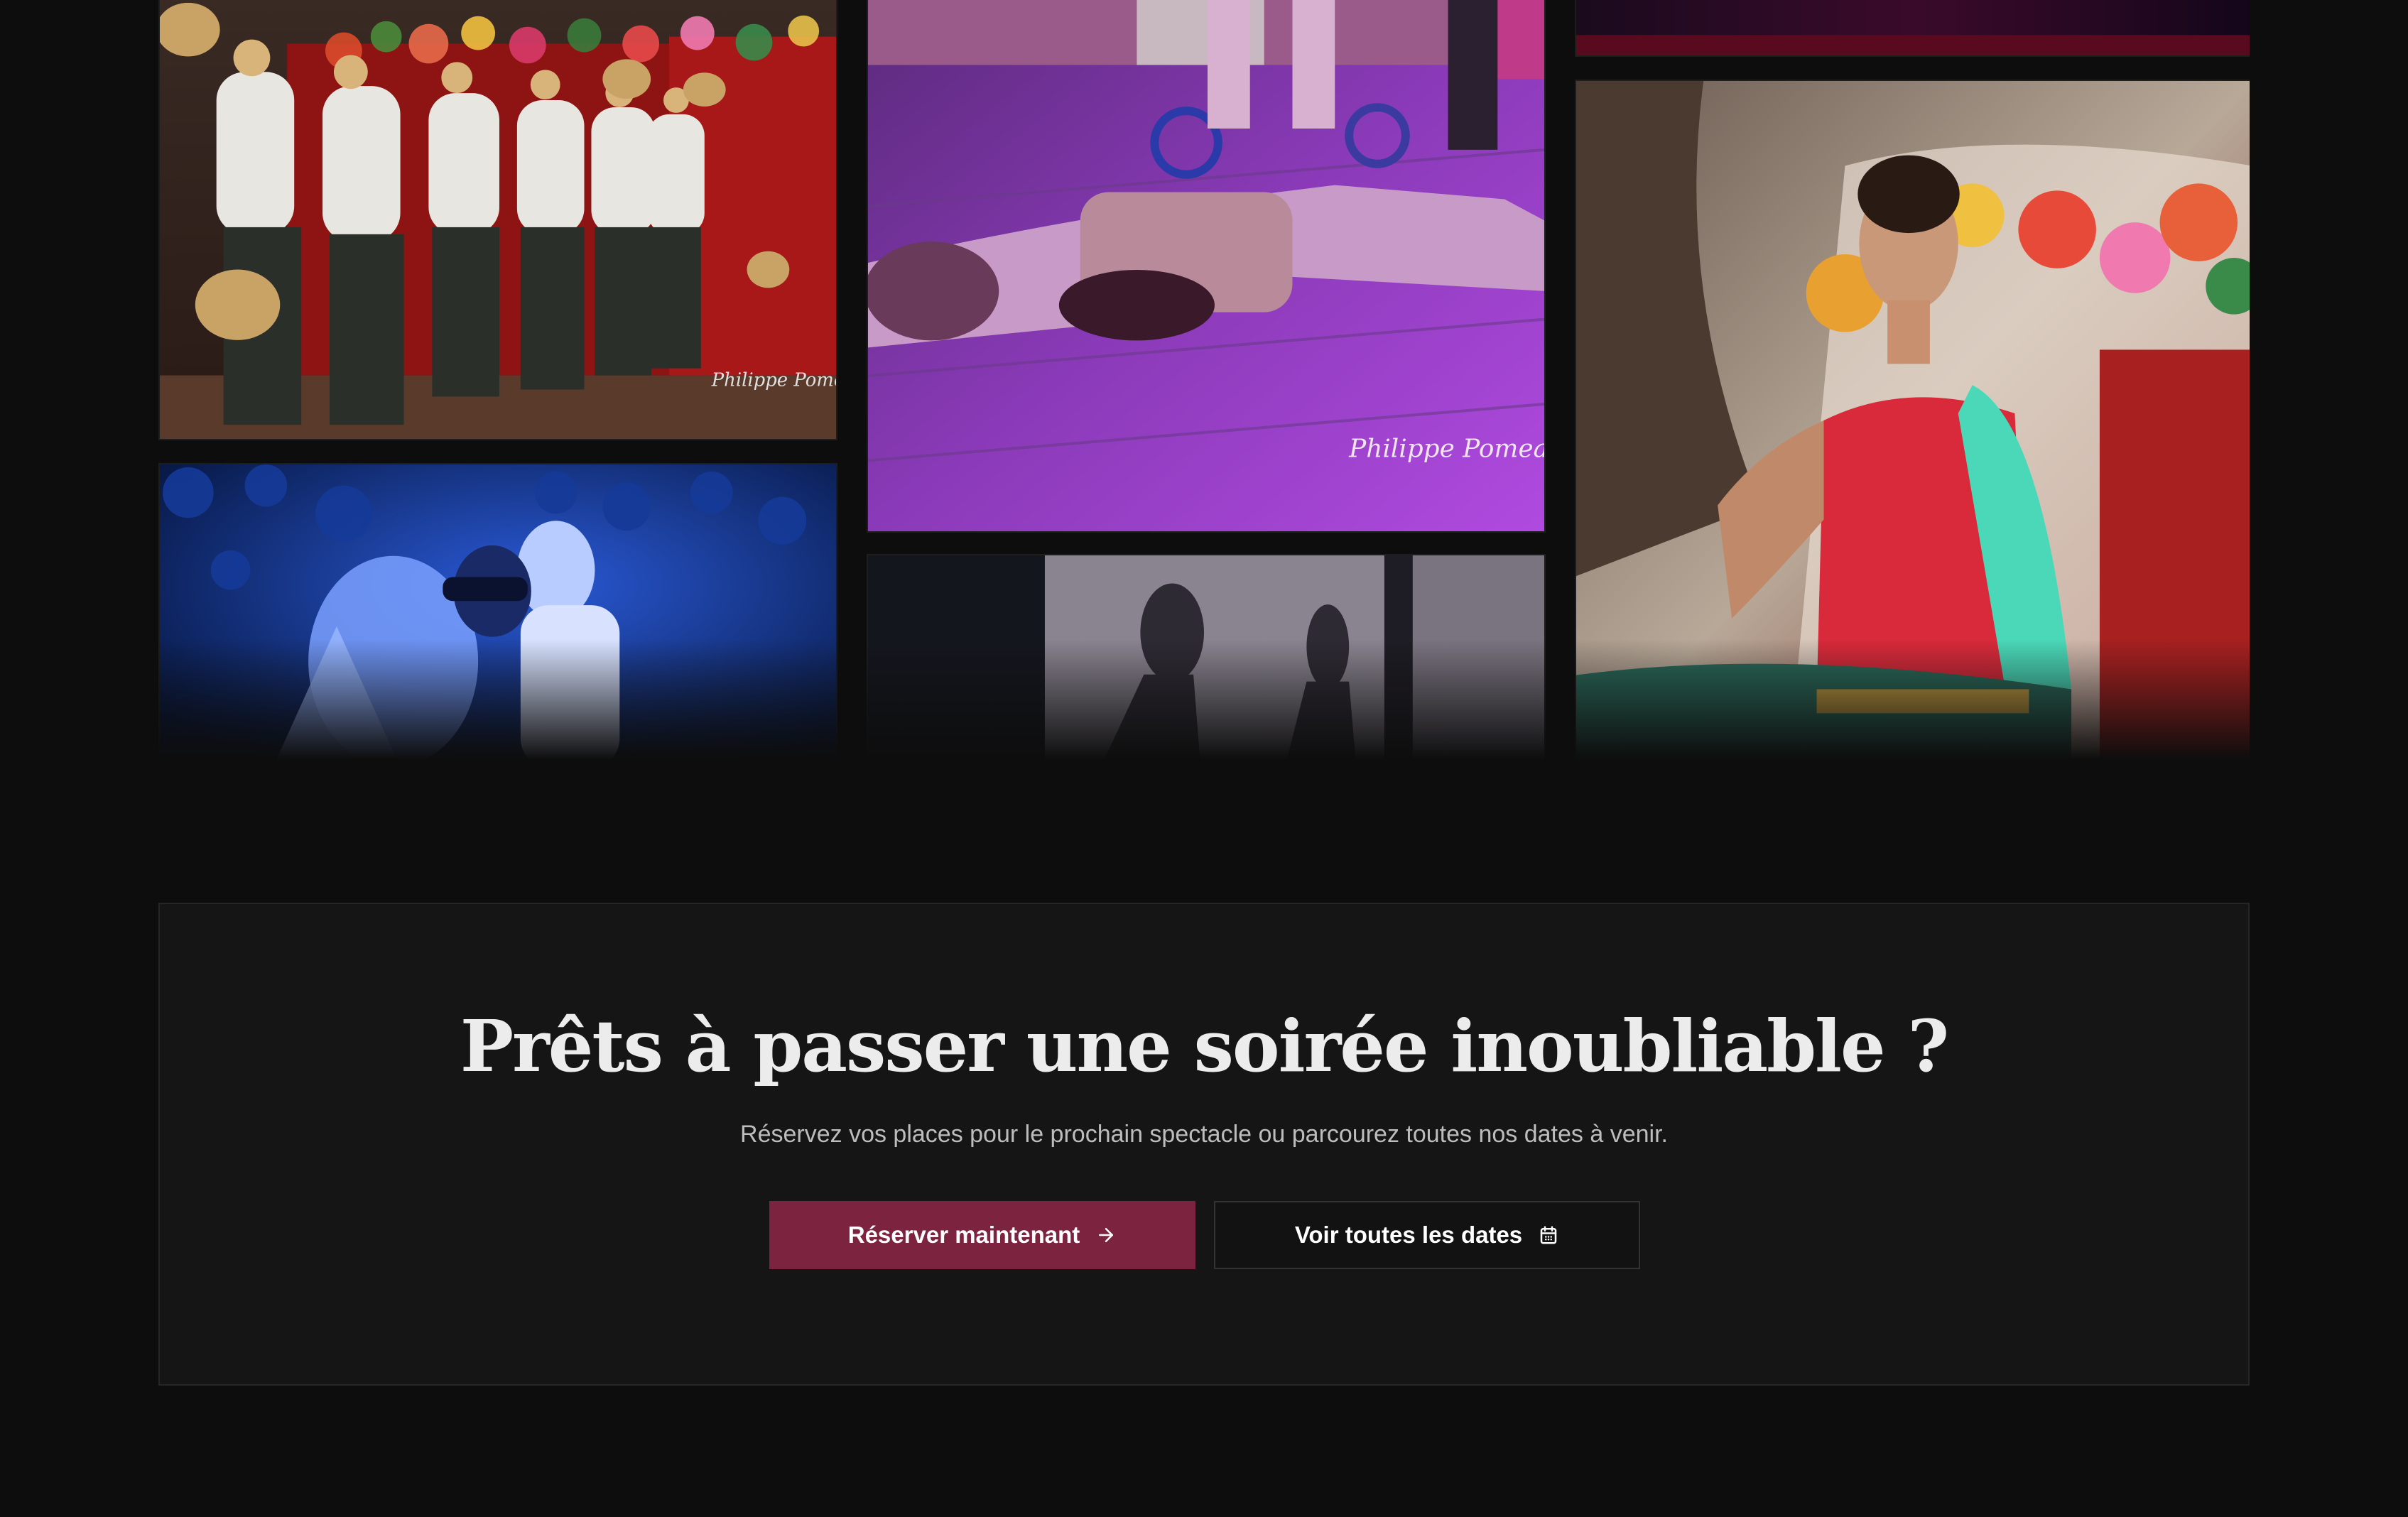 The height and width of the screenshot is (1517, 2408). I want to click on arrow-right-icon, so click(1106, 1235).